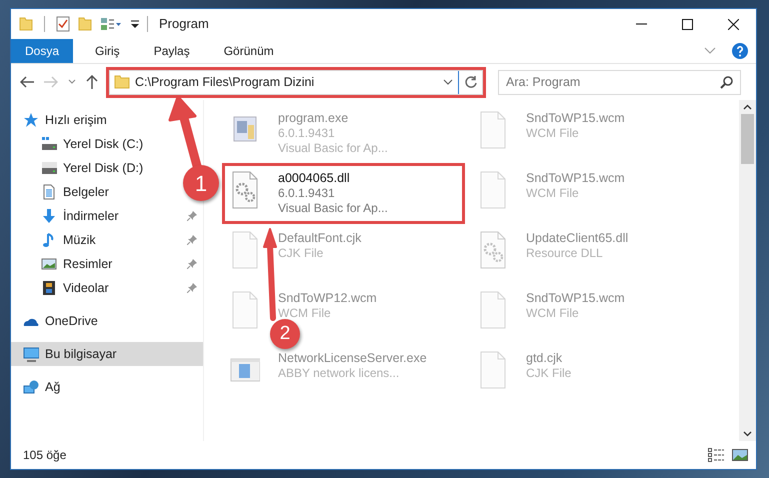  Describe the element at coordinates (111, 24) in the screenshot. I see `layout-icon` at that location.